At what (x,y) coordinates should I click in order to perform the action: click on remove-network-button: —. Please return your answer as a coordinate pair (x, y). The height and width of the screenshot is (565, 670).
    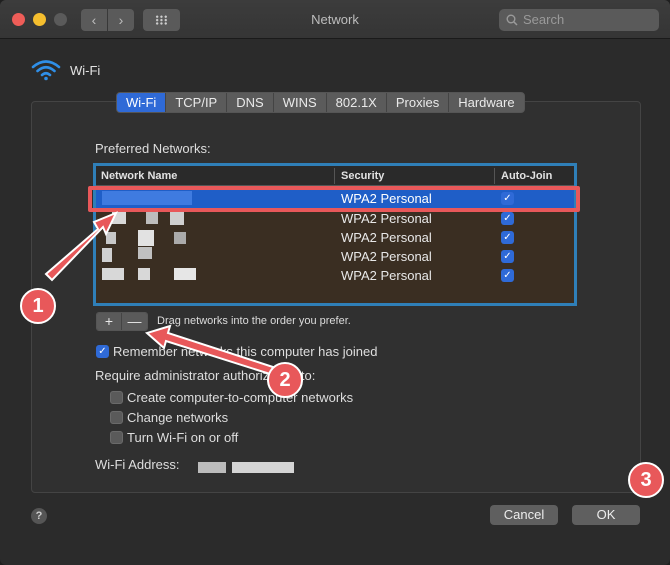
    Looking at the image, I should click on (134, 321).